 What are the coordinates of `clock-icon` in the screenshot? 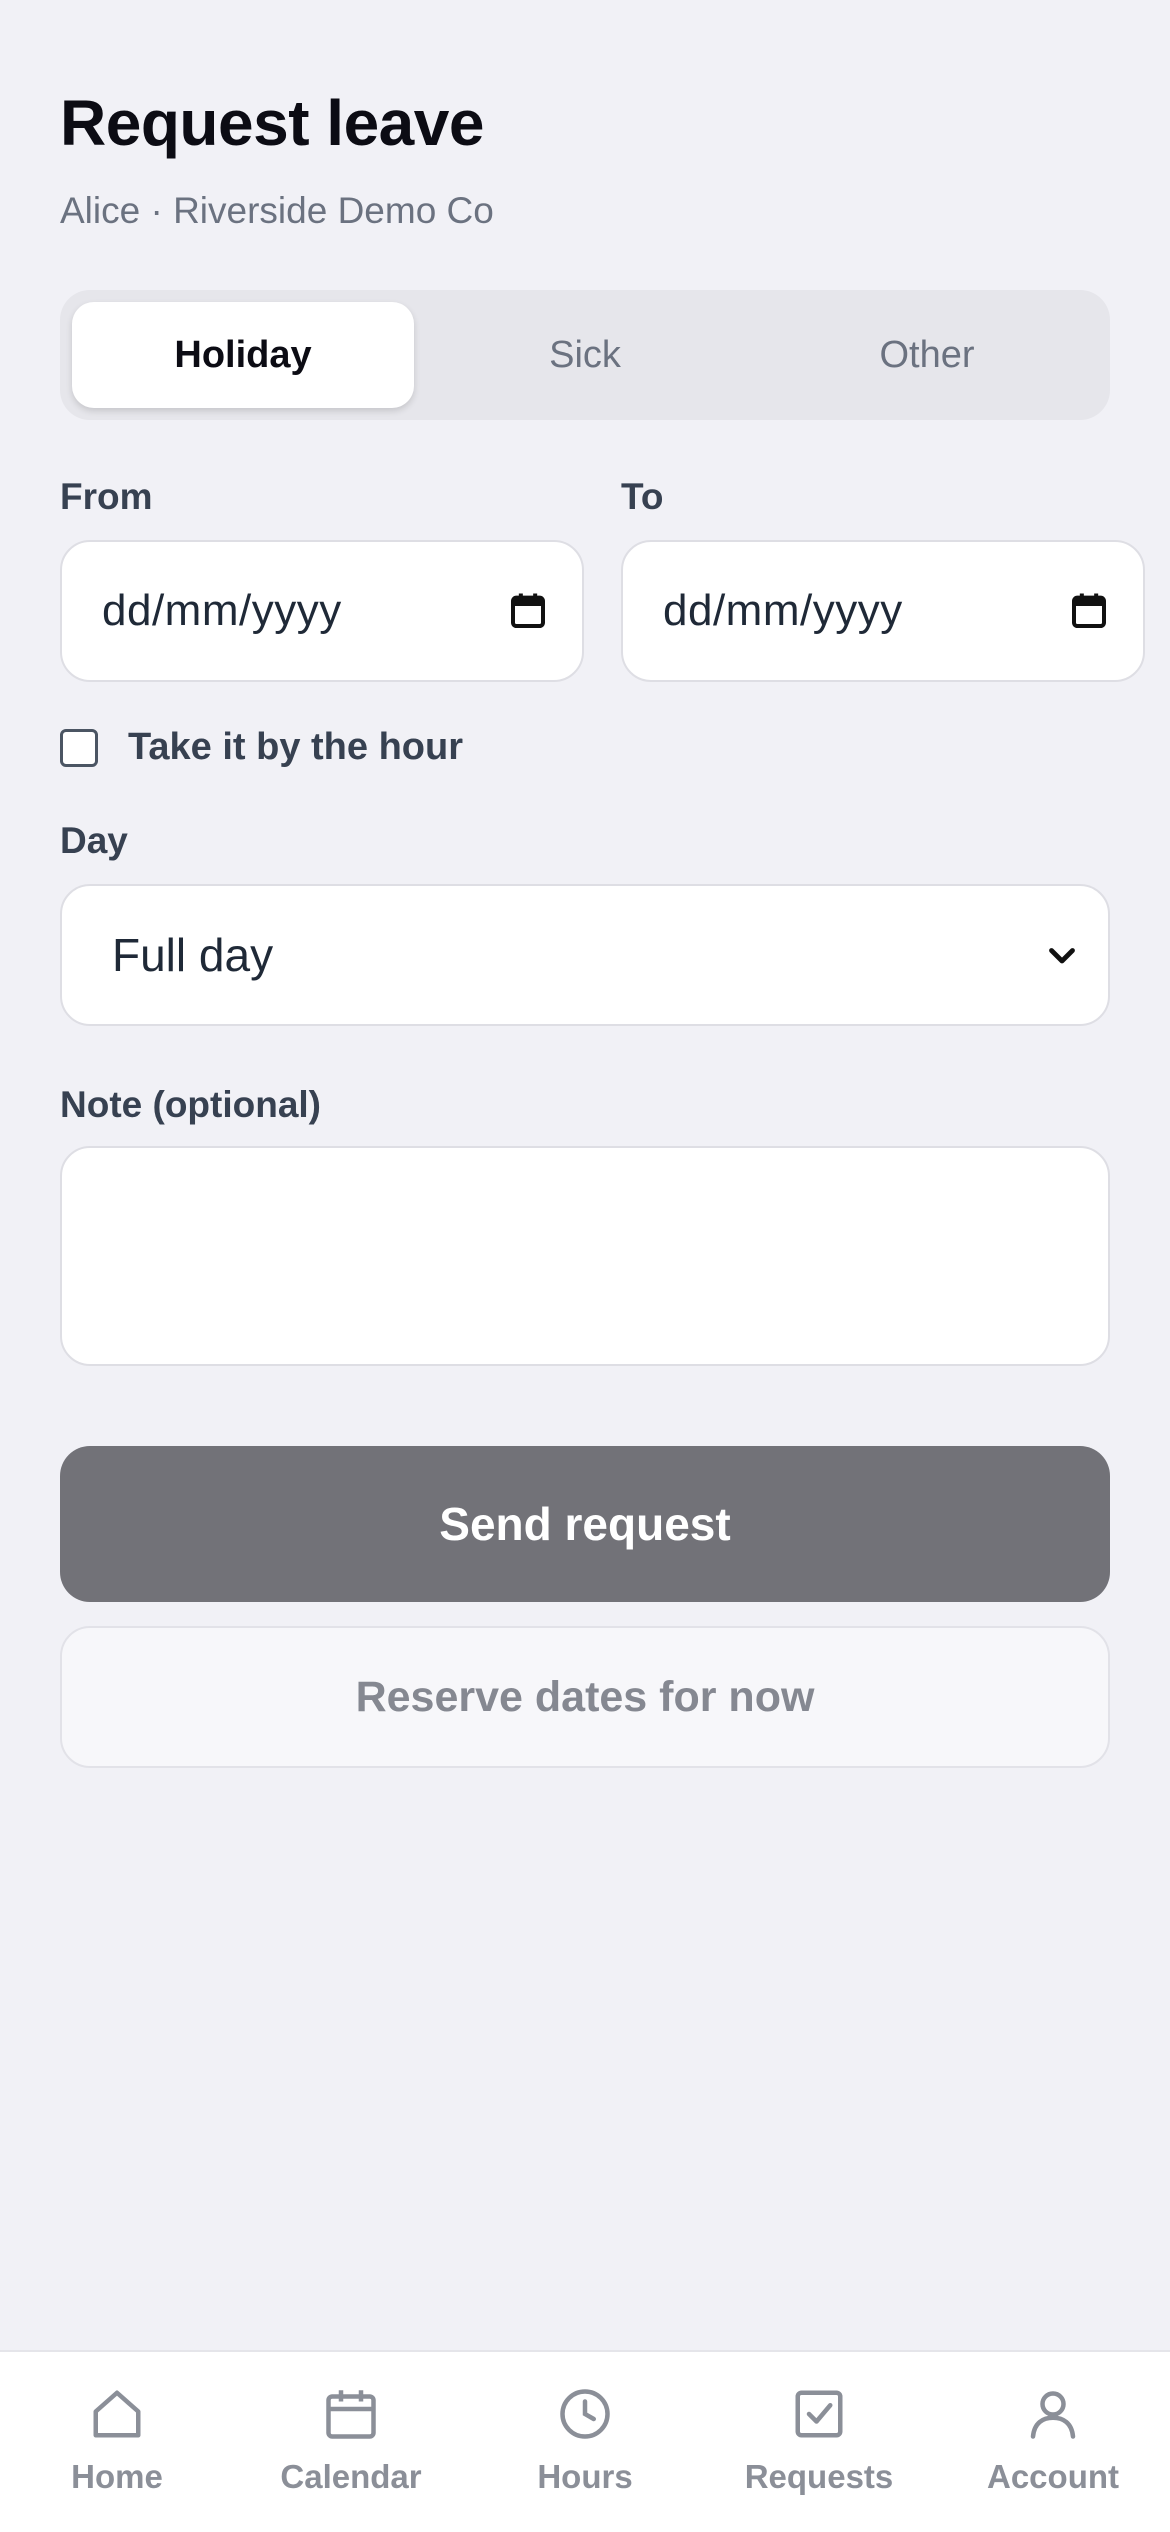 It's located at (585, 2414).